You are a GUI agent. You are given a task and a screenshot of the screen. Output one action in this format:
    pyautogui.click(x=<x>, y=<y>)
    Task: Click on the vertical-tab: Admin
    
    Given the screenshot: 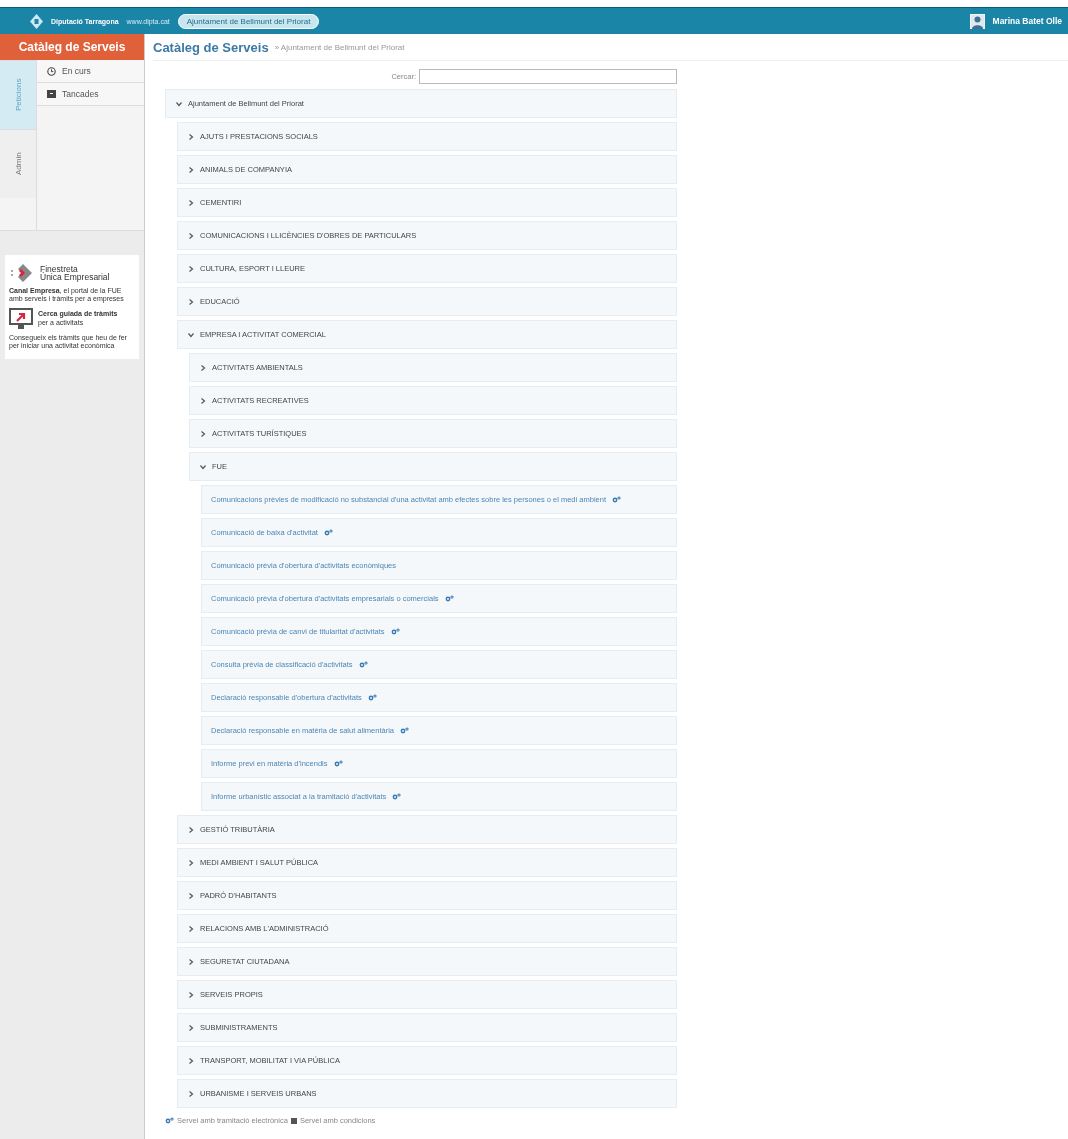 What is the action you would take?
    pyautogui.click(x=18, y=163)
    